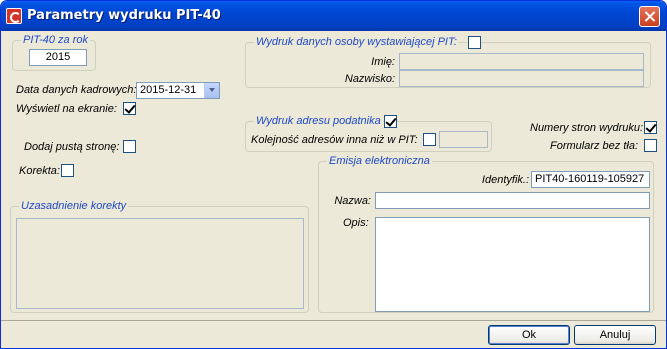 This screenshot has width=667, height=349. Describe the element at coordinates (14, 16) in the screenshot. I see `app-logo-icon` at that location.